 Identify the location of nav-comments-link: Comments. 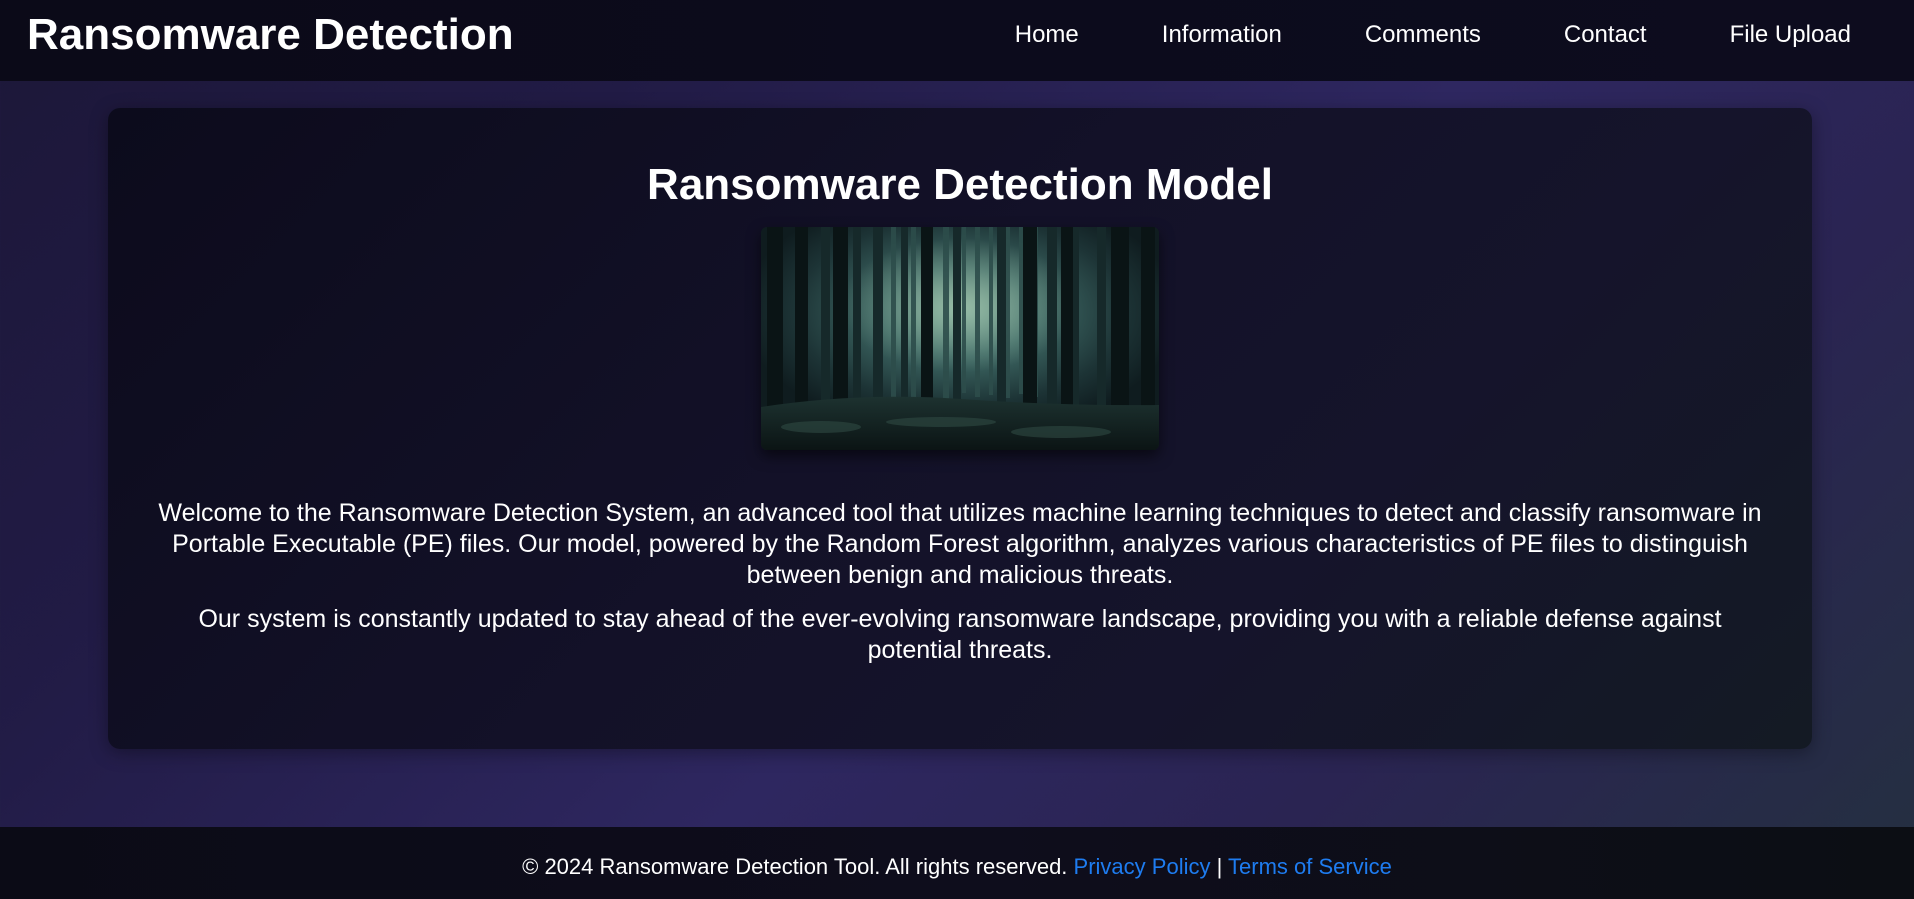
(1423, 35).